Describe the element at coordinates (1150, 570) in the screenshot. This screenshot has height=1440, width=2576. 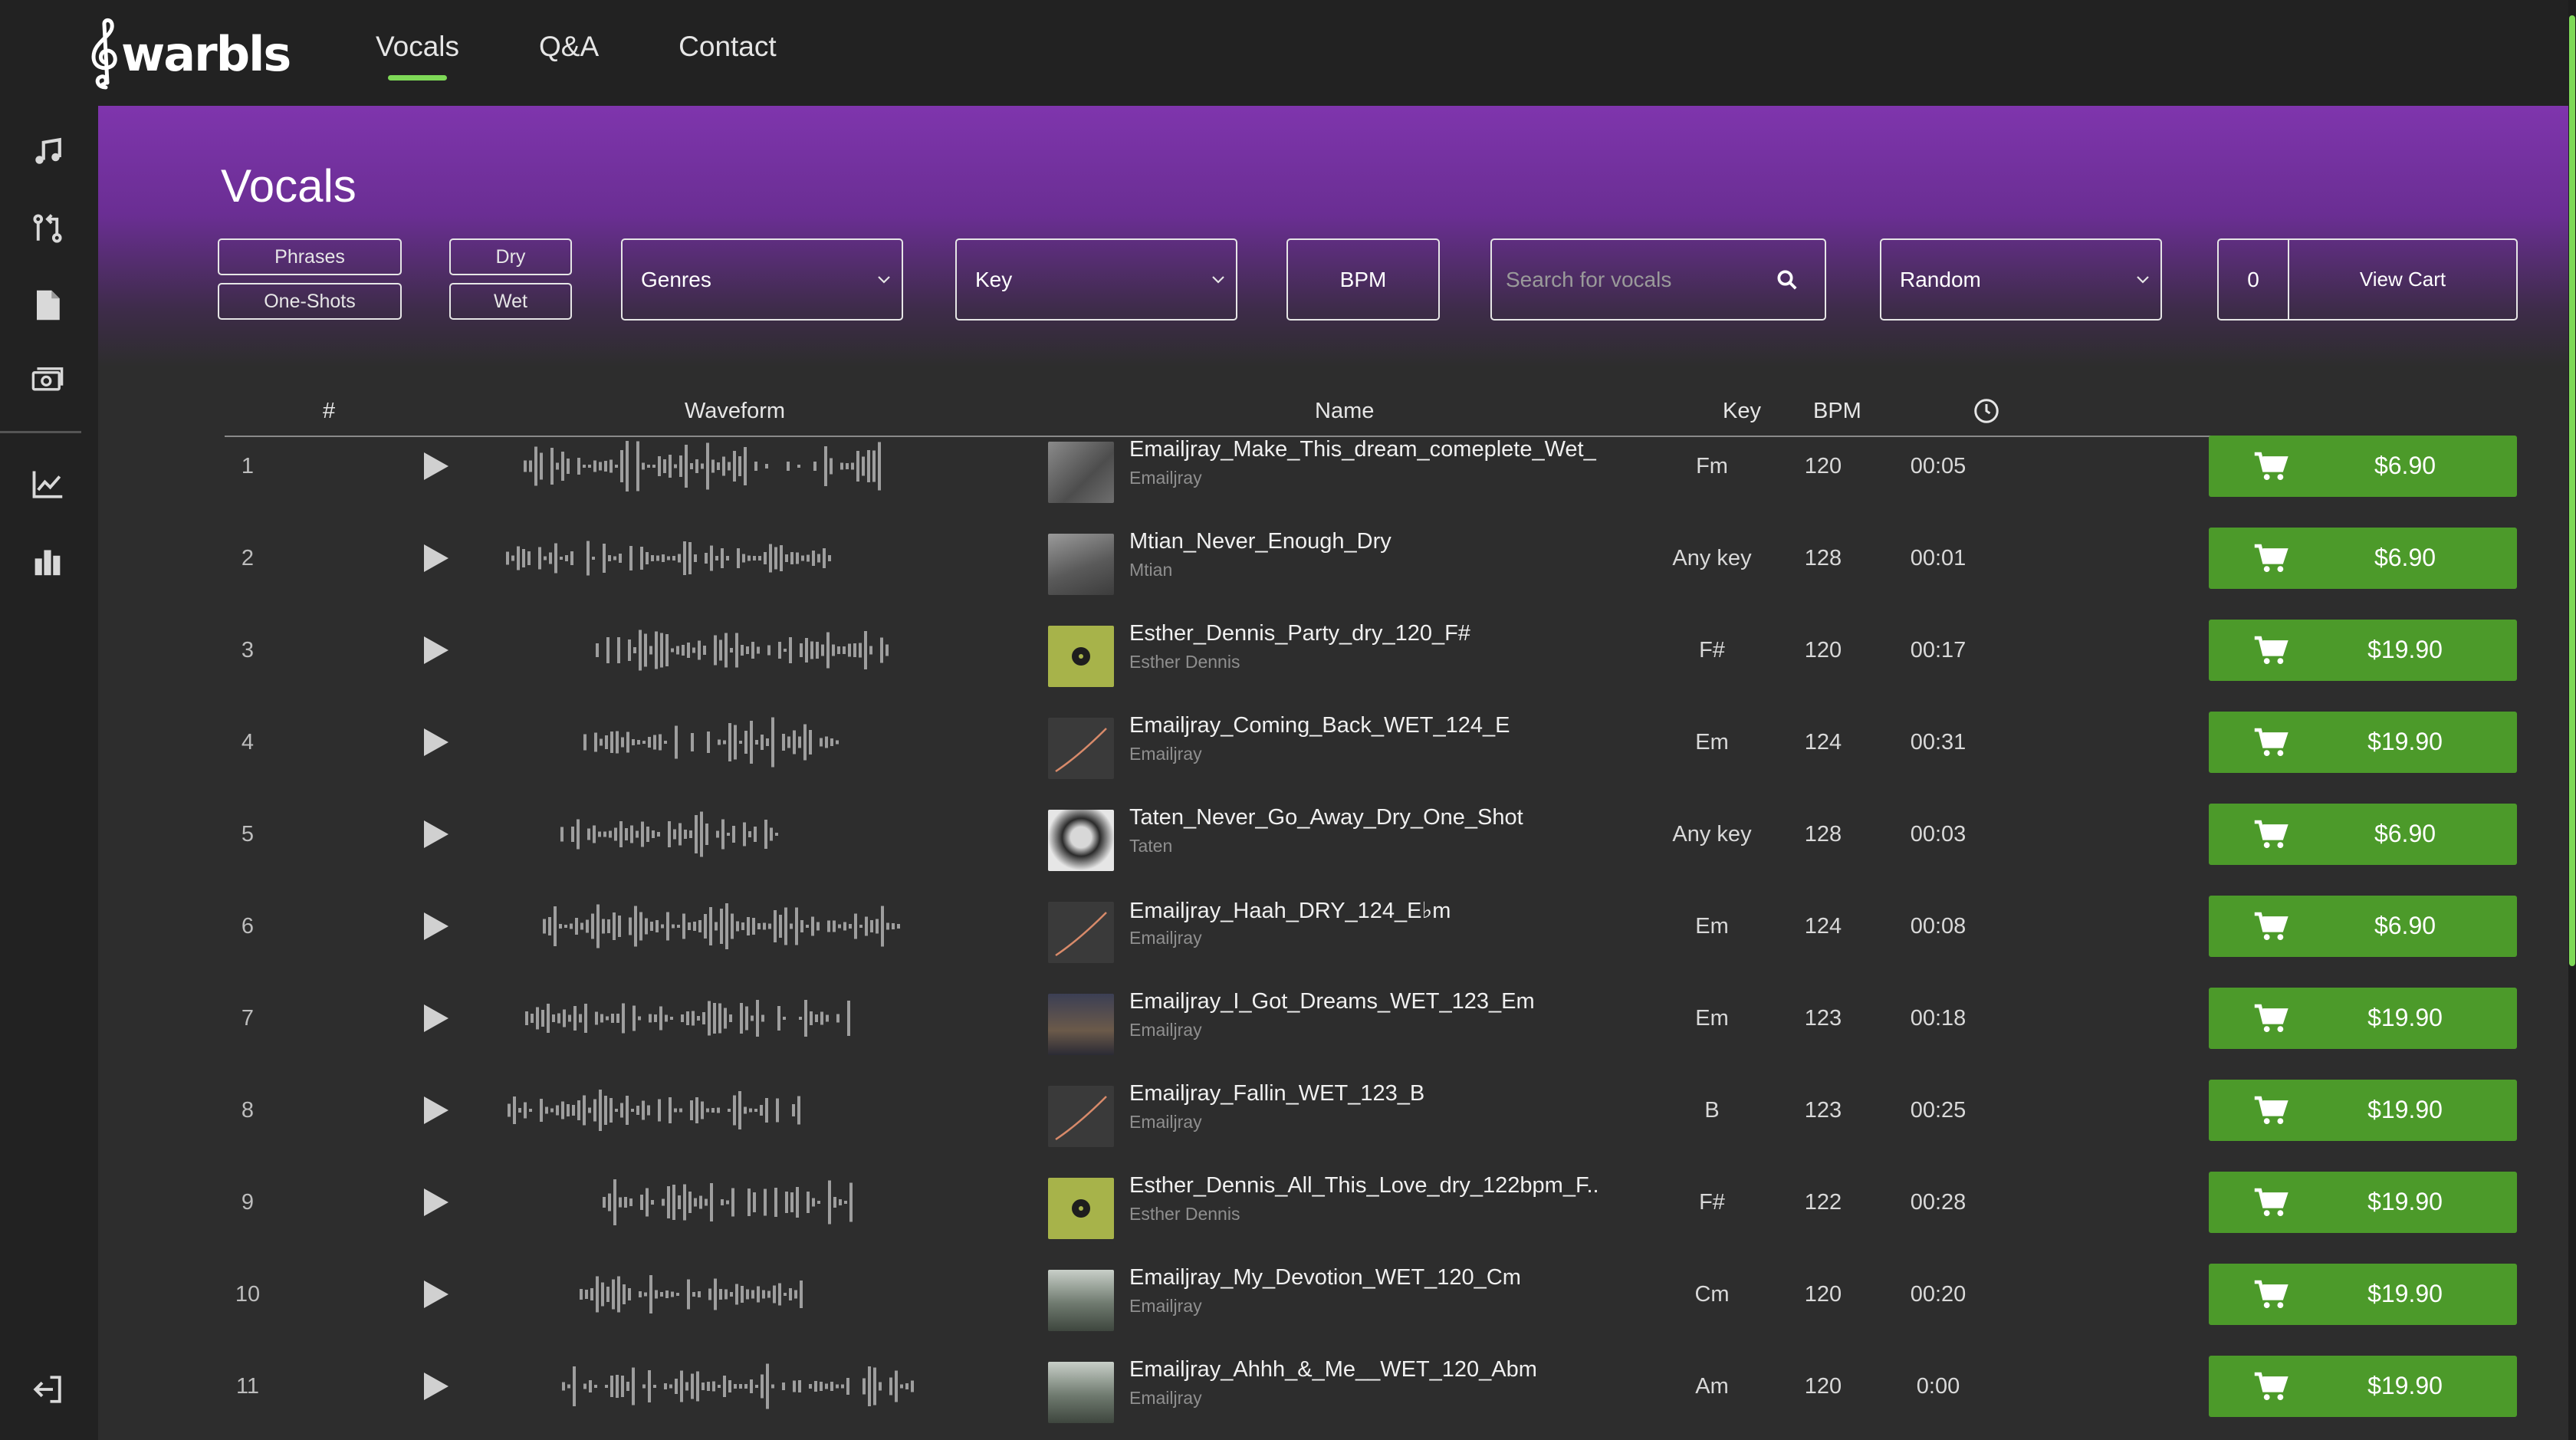
I see `track-artist: Mtian` at that location.